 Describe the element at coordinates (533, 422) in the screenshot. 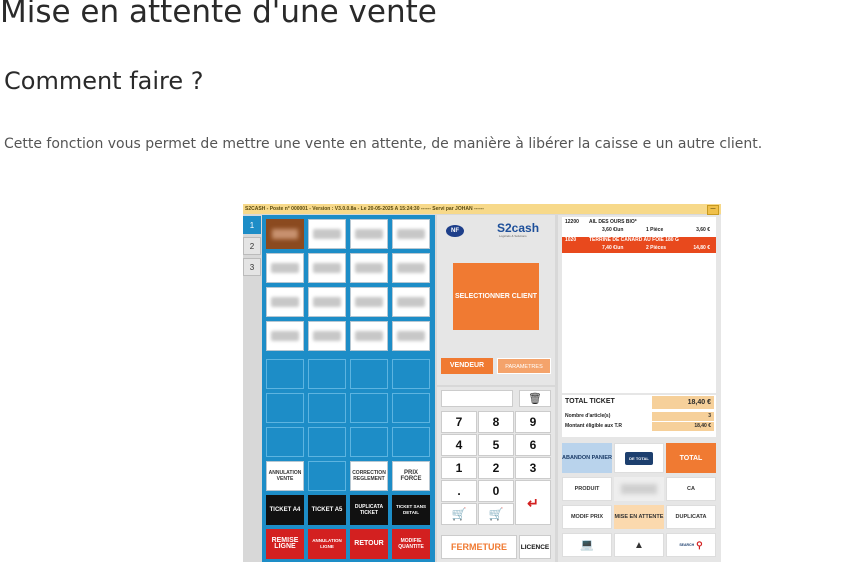

I see `key-9: 9` at that location.